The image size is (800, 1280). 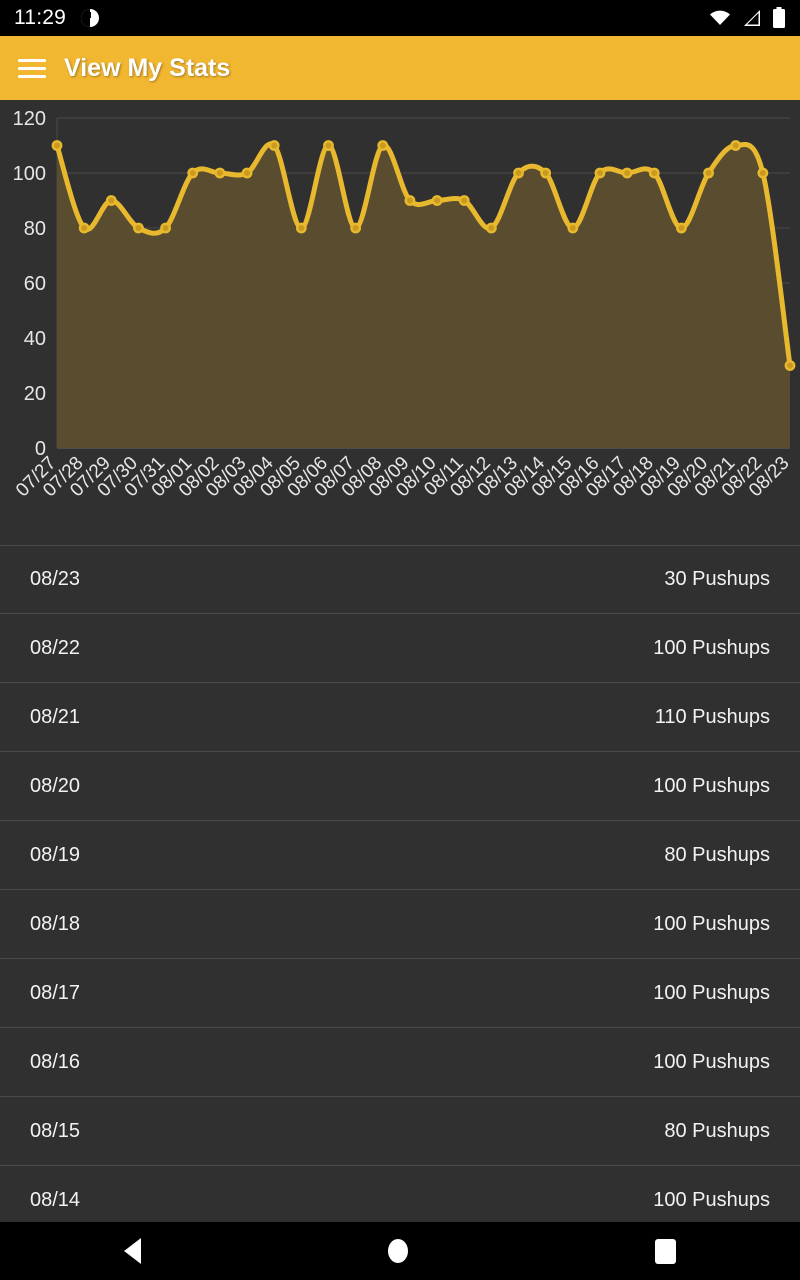 I want to click on list-item-value: 30 Pushups, so click(x=717, y=579).